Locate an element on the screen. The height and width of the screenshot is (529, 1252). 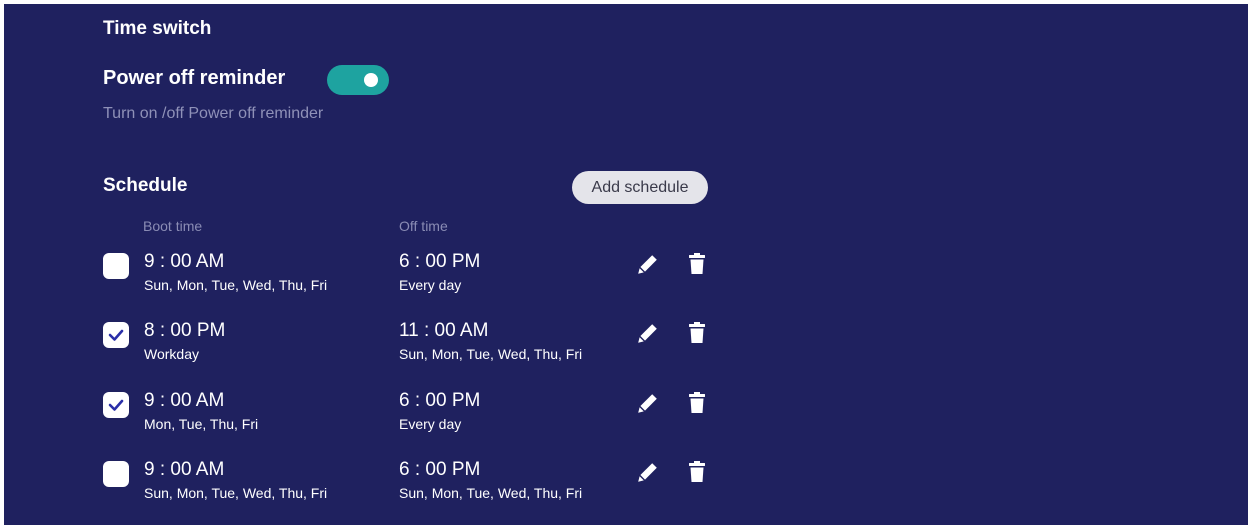
power-off-reminder-label: Power off reminder is located at coordinates (194, 78).